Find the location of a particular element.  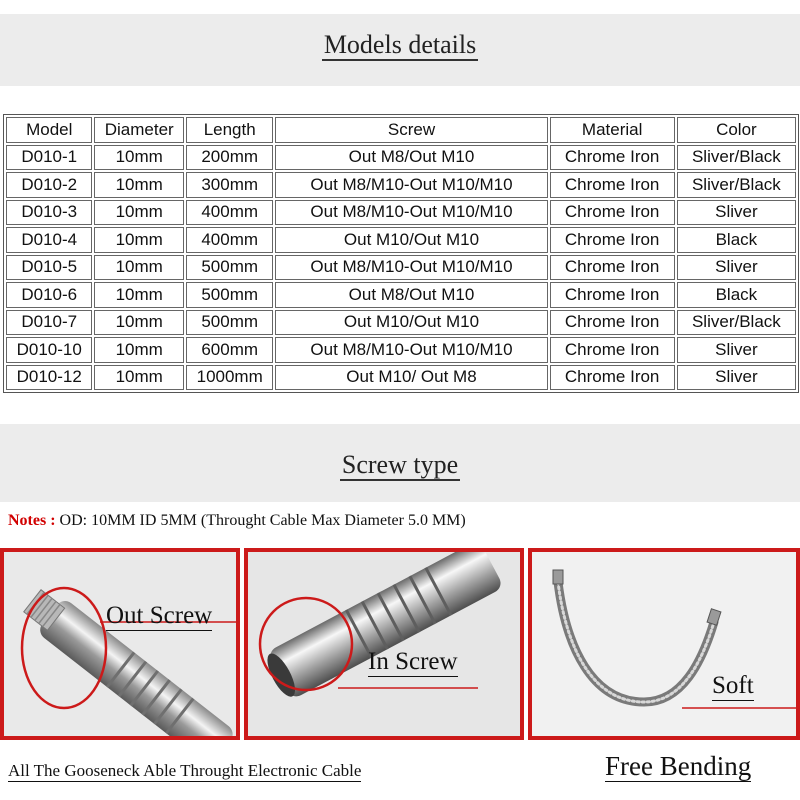

footer-free-bending: Free Bending is located at coordinates (678, 766).